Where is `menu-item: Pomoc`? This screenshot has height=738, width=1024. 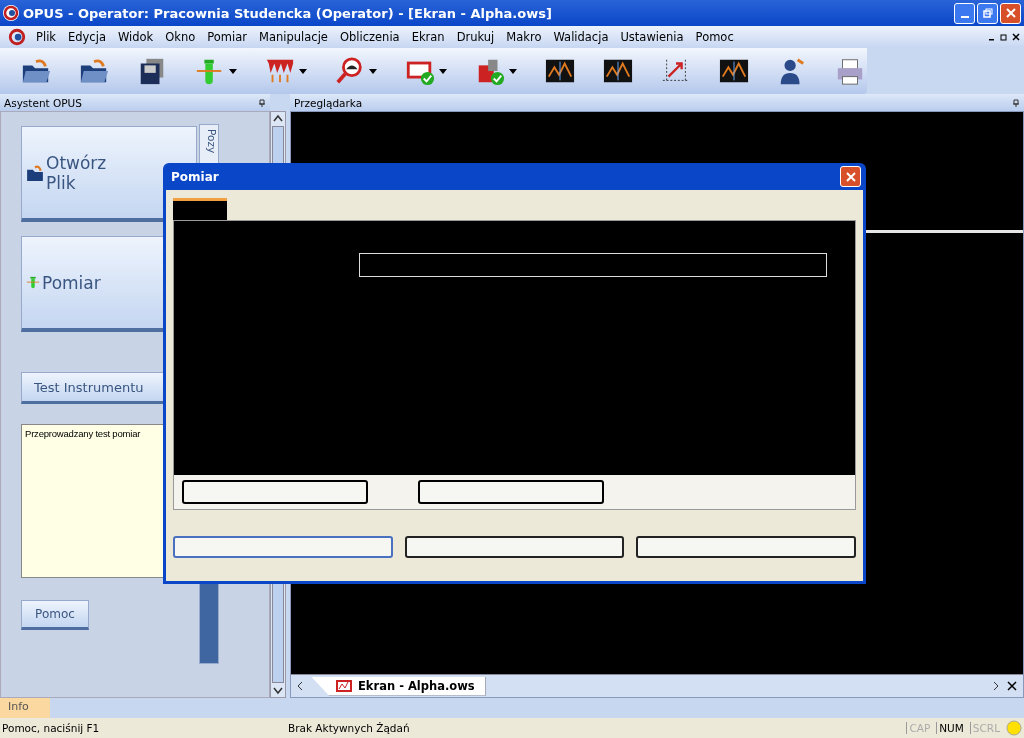 menu-item: Pomoc is located at coordinates (714, 37).